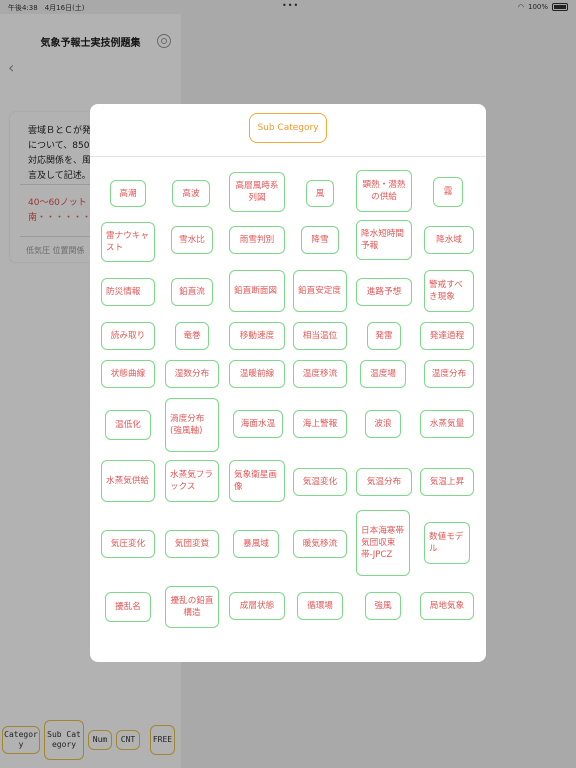  I want to click on sub-category-chip: 水蒸気供給, so click(128, 481).